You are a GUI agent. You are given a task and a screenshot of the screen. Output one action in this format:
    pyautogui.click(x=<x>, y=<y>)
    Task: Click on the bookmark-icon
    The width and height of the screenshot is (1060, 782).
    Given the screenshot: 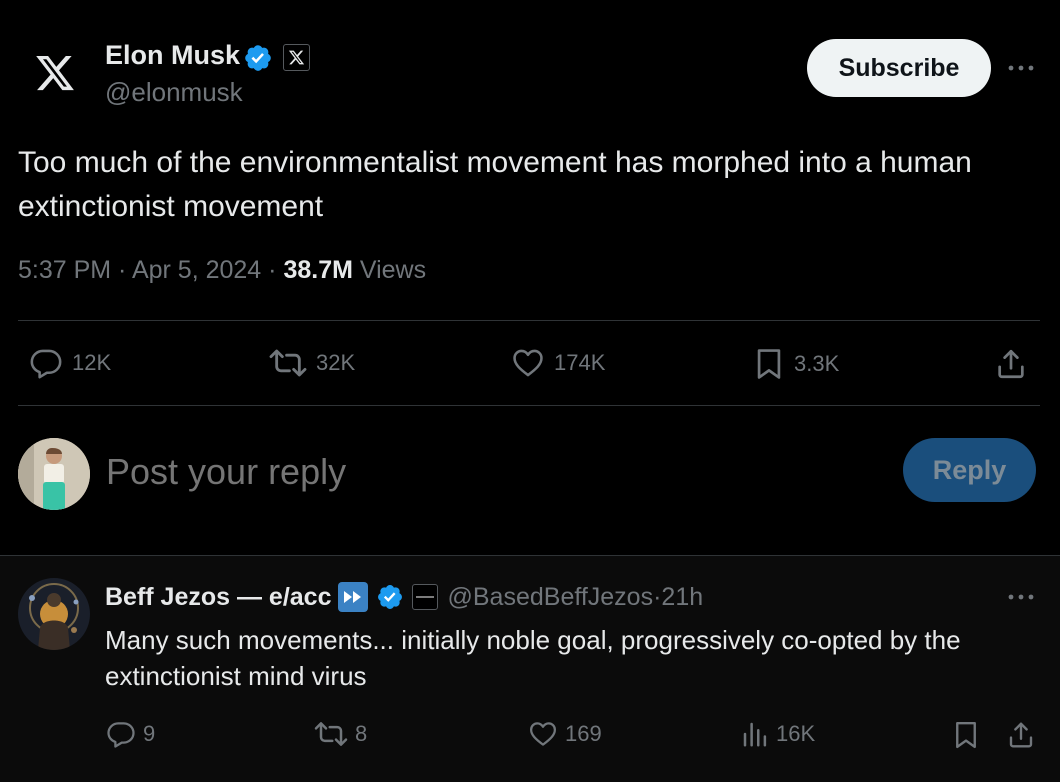 What is the action you would take?
    pyautogui.click(x=769, y=364)
    